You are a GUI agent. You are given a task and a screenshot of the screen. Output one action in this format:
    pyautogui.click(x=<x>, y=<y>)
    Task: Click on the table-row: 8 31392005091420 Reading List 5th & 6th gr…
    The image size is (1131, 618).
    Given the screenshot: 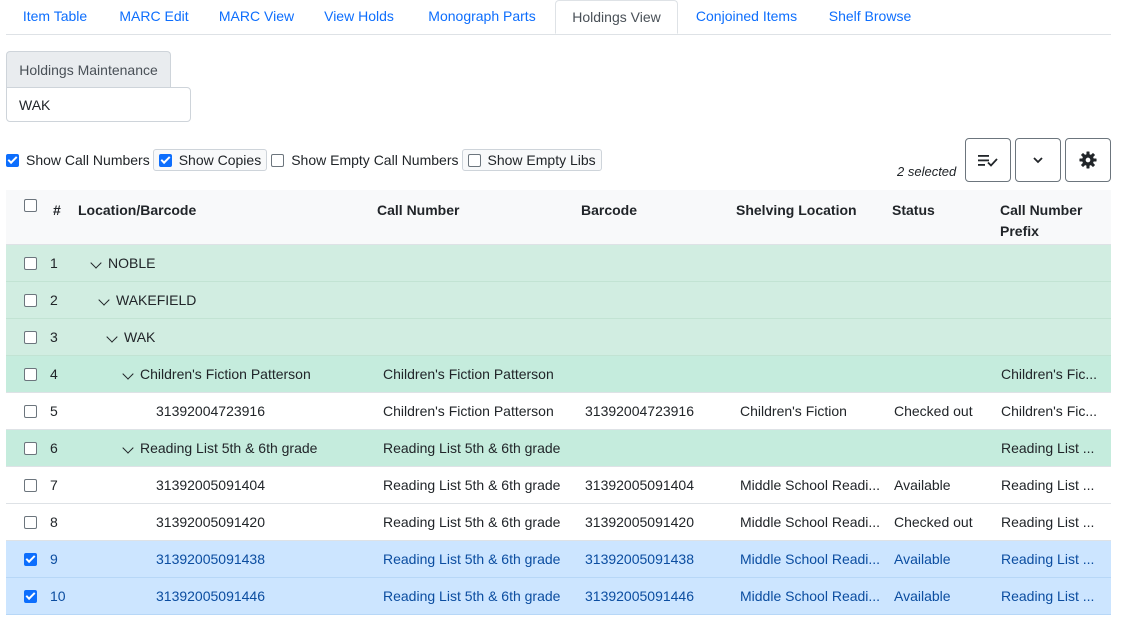 What is the action you would take?
    pyautogui.click(x=558, y=522)
    